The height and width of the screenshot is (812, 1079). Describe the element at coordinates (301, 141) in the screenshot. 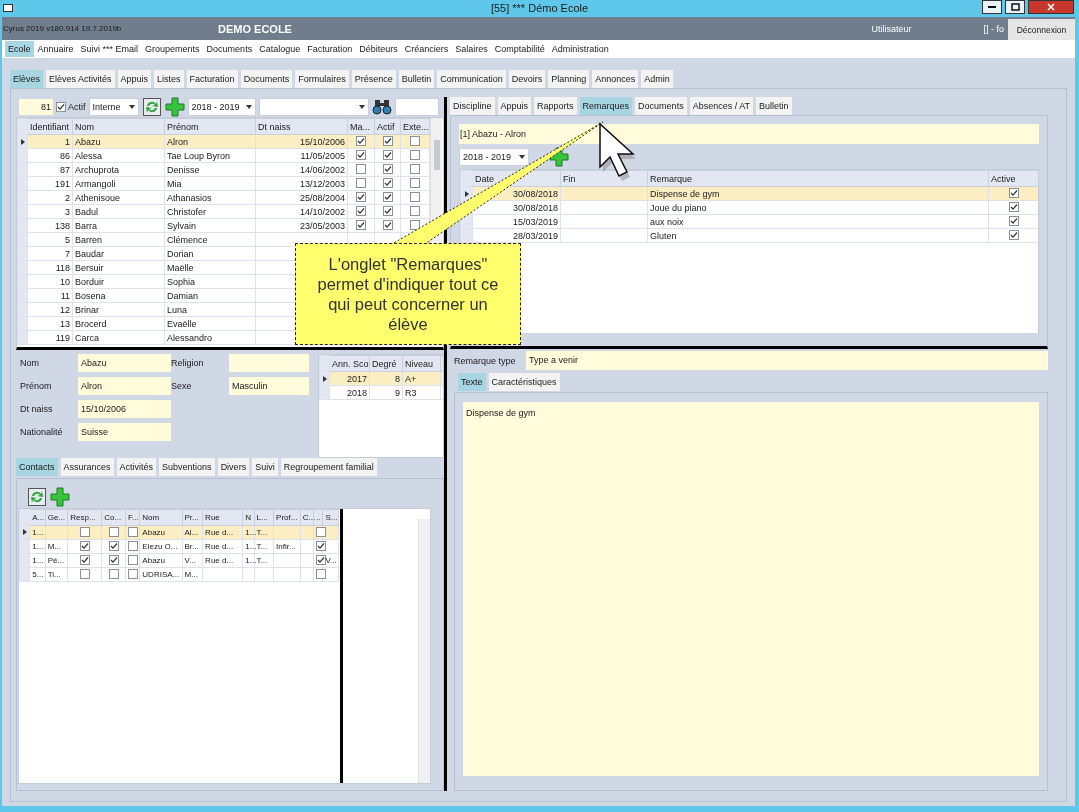

I see `table-cell: 15/10/2006` at that location.